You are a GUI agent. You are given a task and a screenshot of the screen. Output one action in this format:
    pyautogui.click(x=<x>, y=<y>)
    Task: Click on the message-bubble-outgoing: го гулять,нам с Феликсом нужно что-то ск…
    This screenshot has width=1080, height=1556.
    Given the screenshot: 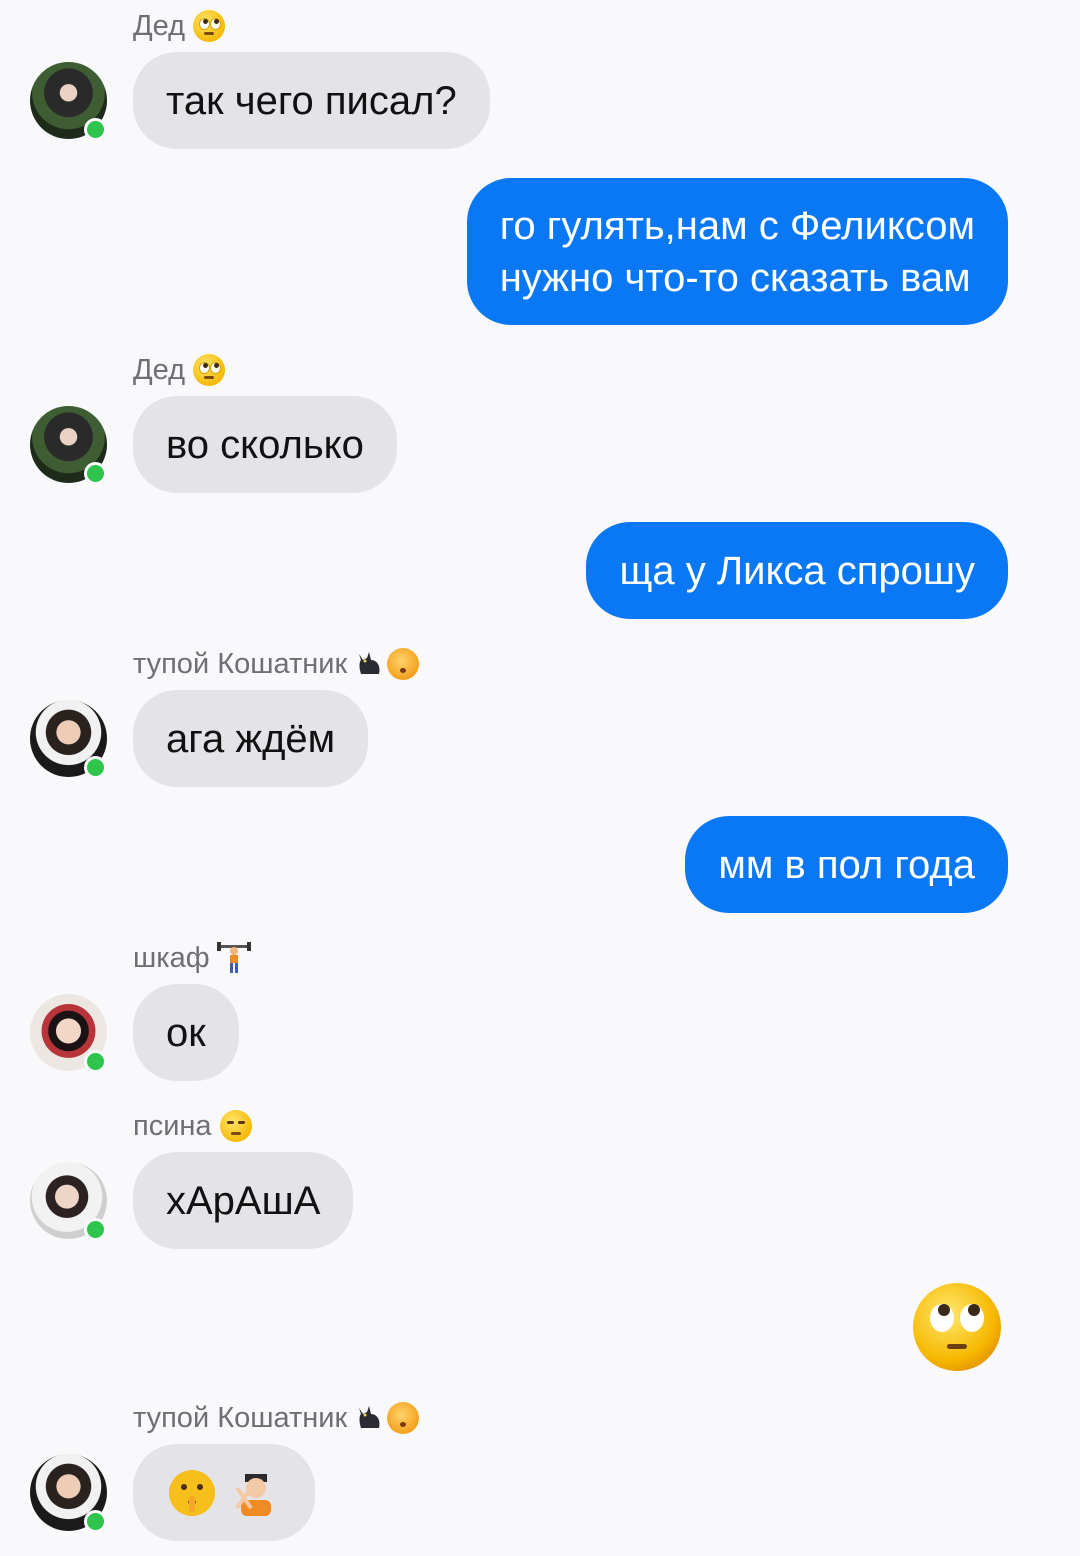 What is the action you would take?
    pyautogui.click(x=737, y=251)
    